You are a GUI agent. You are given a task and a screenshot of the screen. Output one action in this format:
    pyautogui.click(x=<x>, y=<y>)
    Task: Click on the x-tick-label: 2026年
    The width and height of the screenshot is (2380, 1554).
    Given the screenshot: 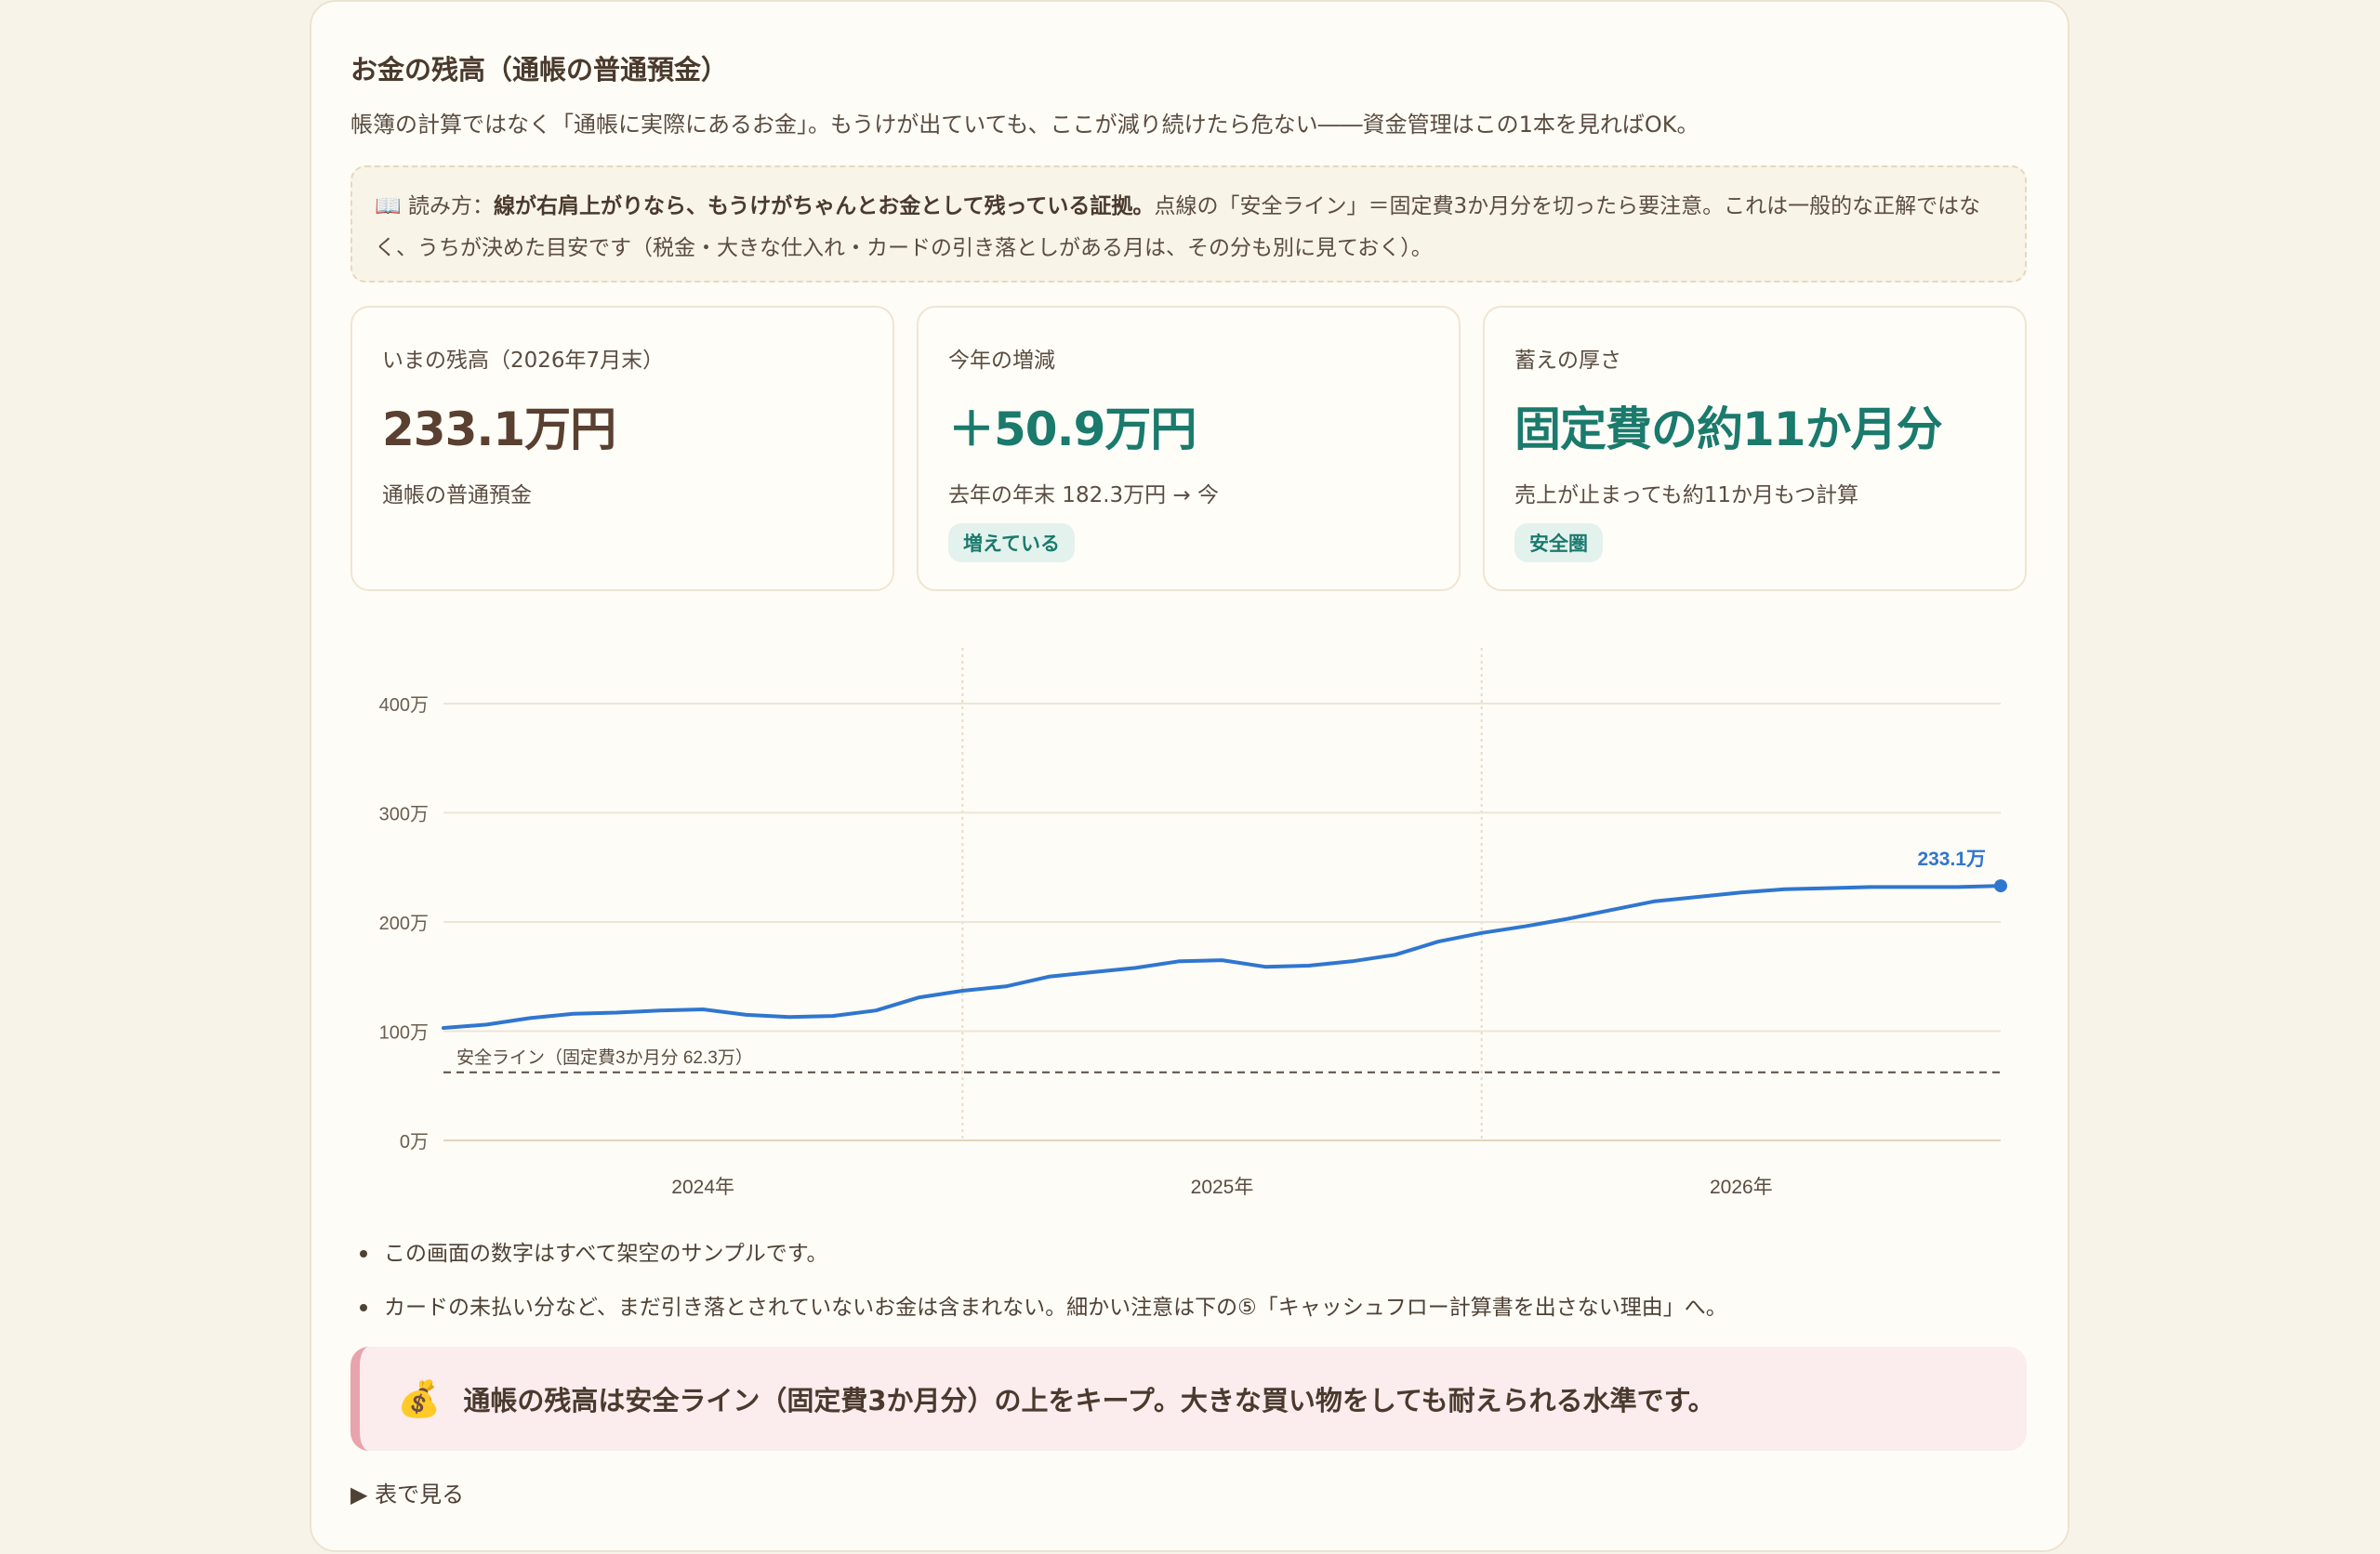 What is the action you would take?
    pyautogui.click(x=1741, y=1187)
    